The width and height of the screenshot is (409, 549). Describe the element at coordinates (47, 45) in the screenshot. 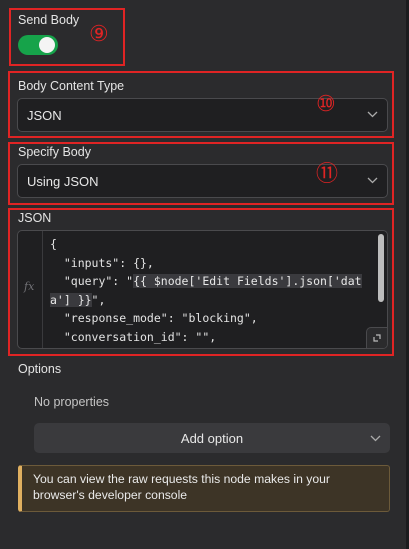

I see `toggle-knob` at that location.